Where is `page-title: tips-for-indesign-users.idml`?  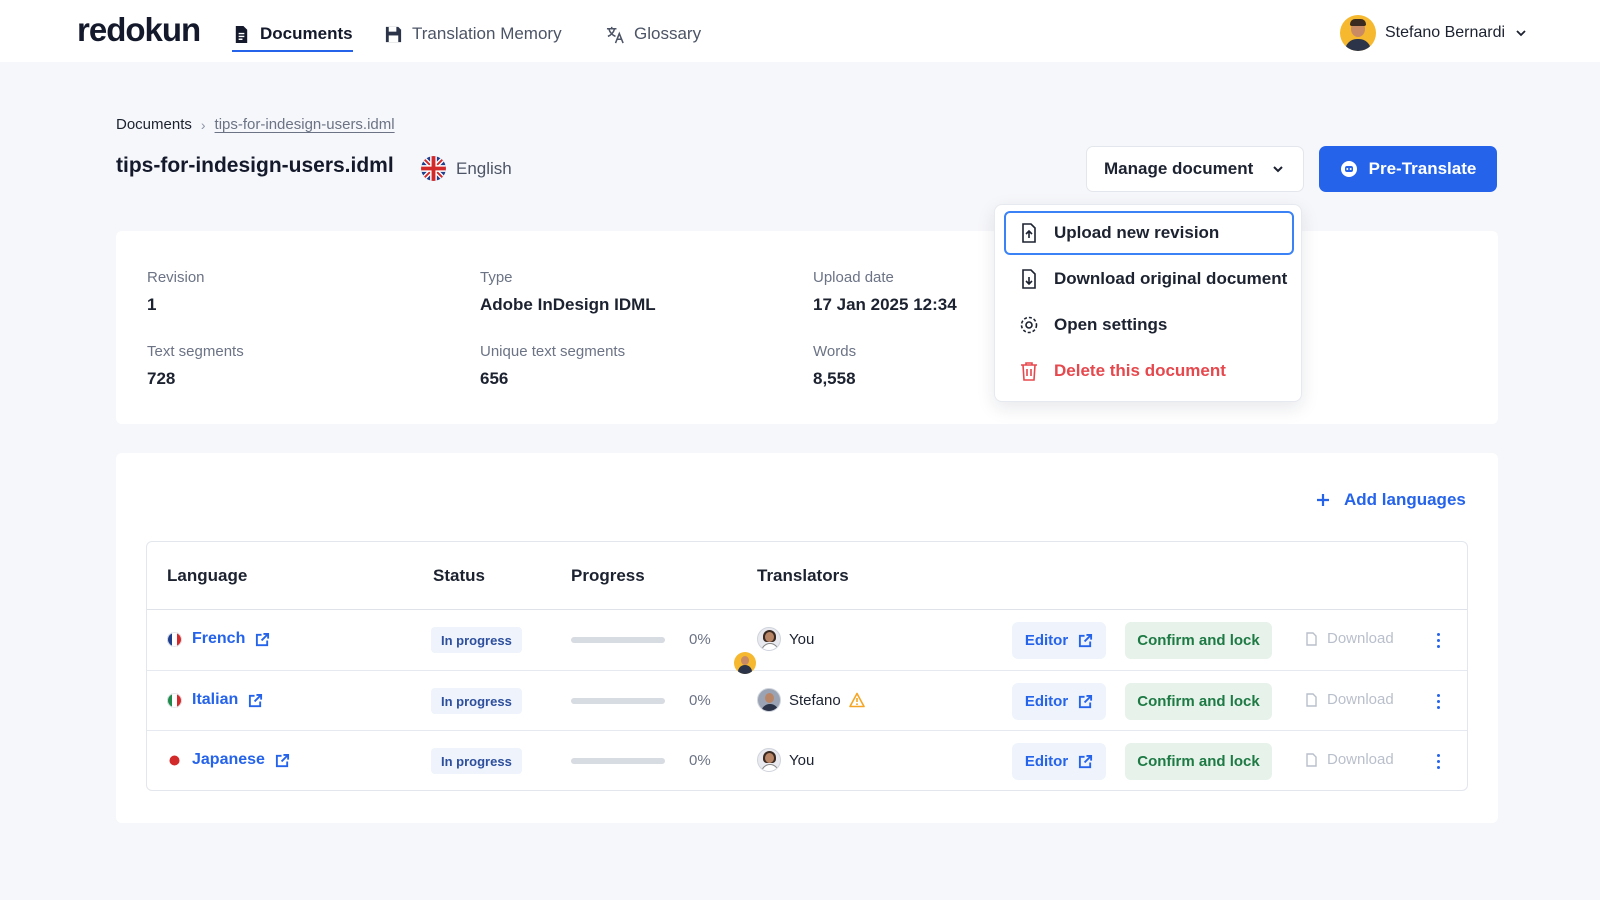
page-title: tips-for-indesign-users.idml is located at coordinates (255, 165).